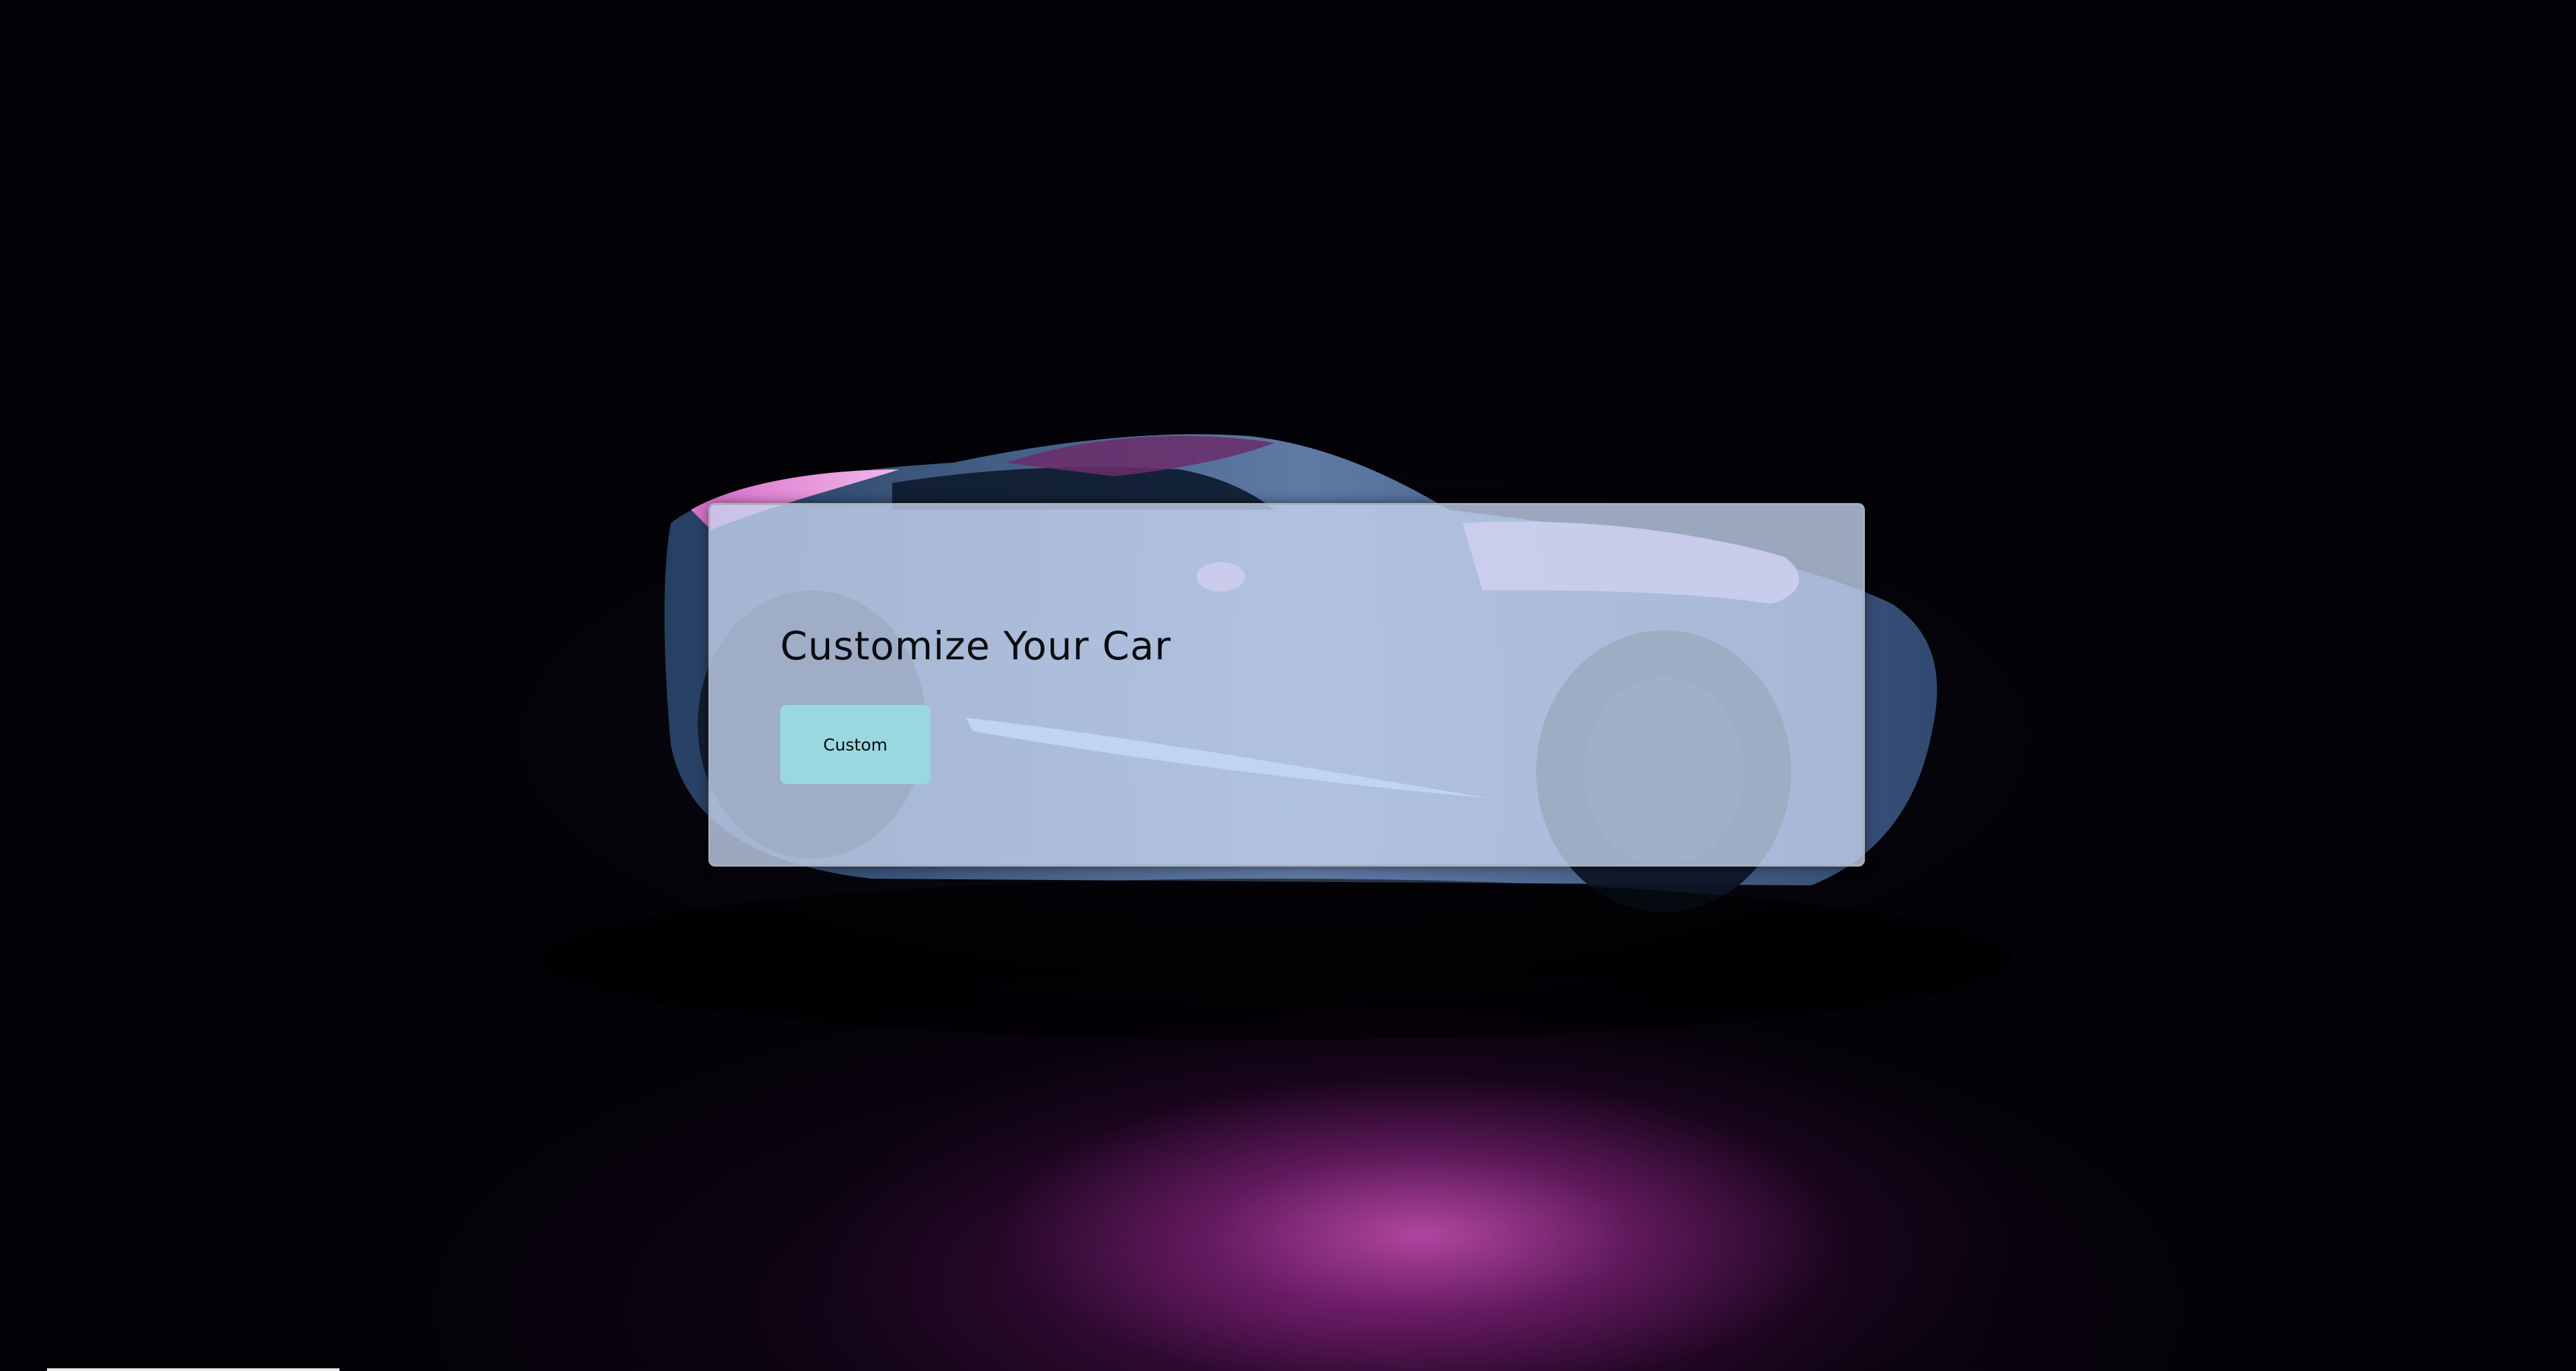 The width and height of the screenshot is (2576, 1371). I want to click on custom-button: Custom, so click(855, 744).